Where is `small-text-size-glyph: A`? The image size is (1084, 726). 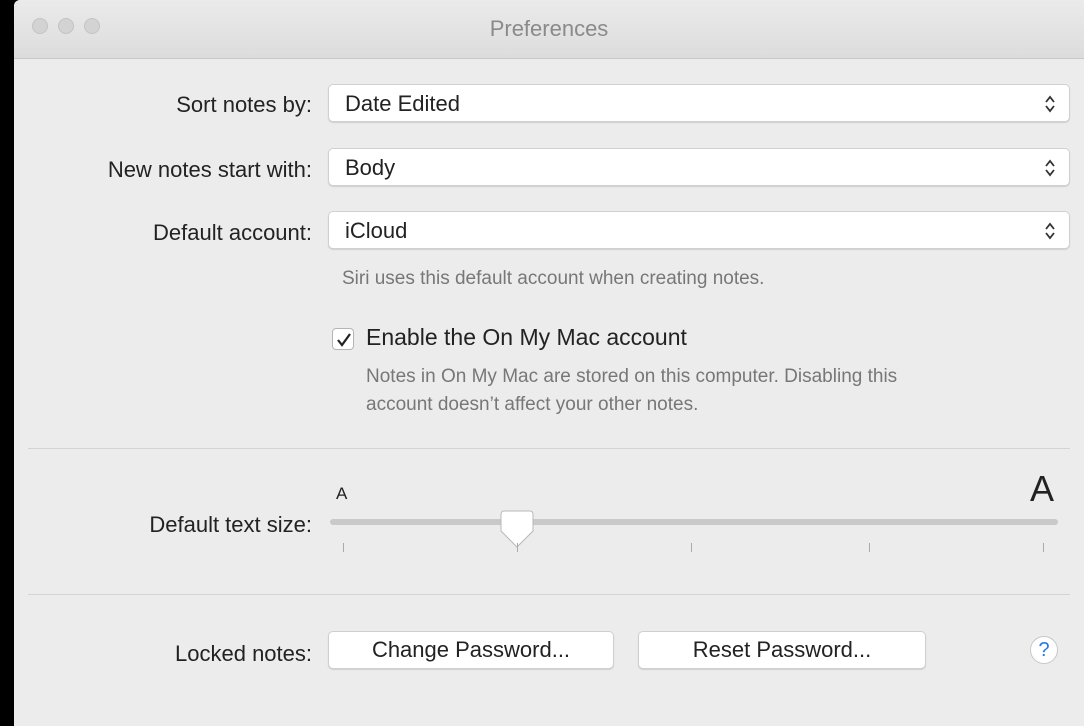 small-text-size-glyph: A is located at coordinates (342, 493).